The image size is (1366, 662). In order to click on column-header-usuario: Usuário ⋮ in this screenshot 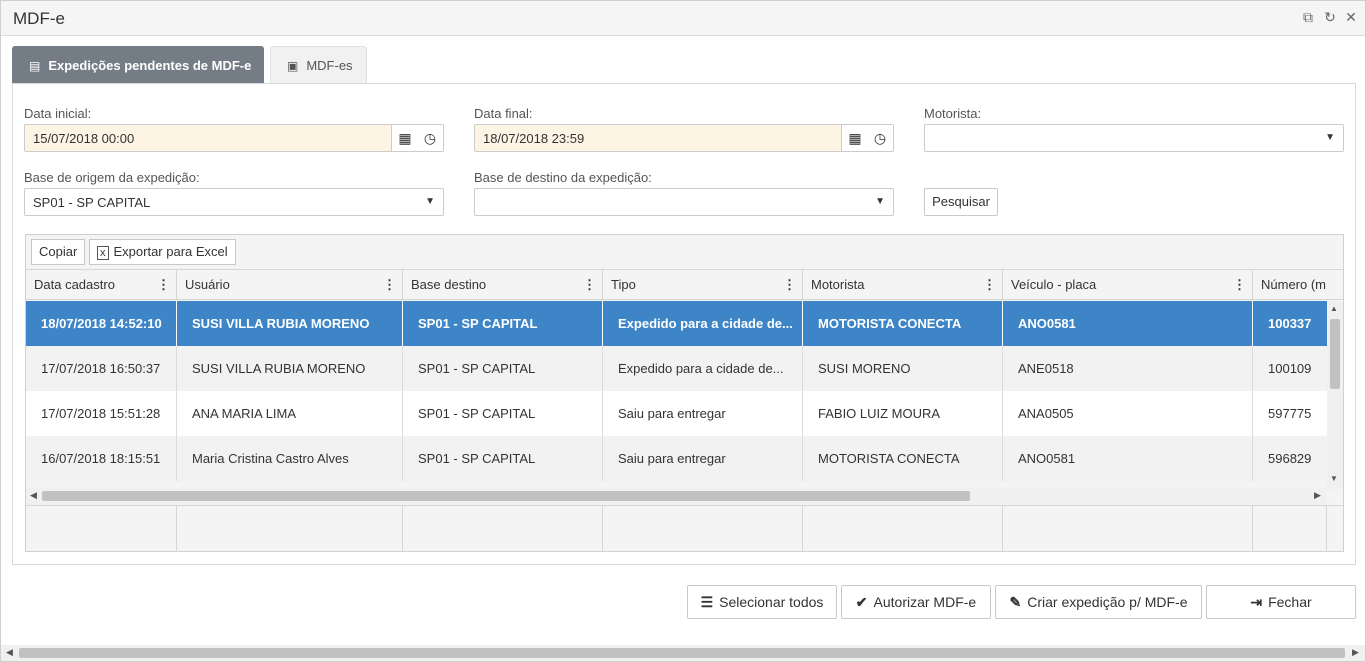, I will do `click(290, 284)`.